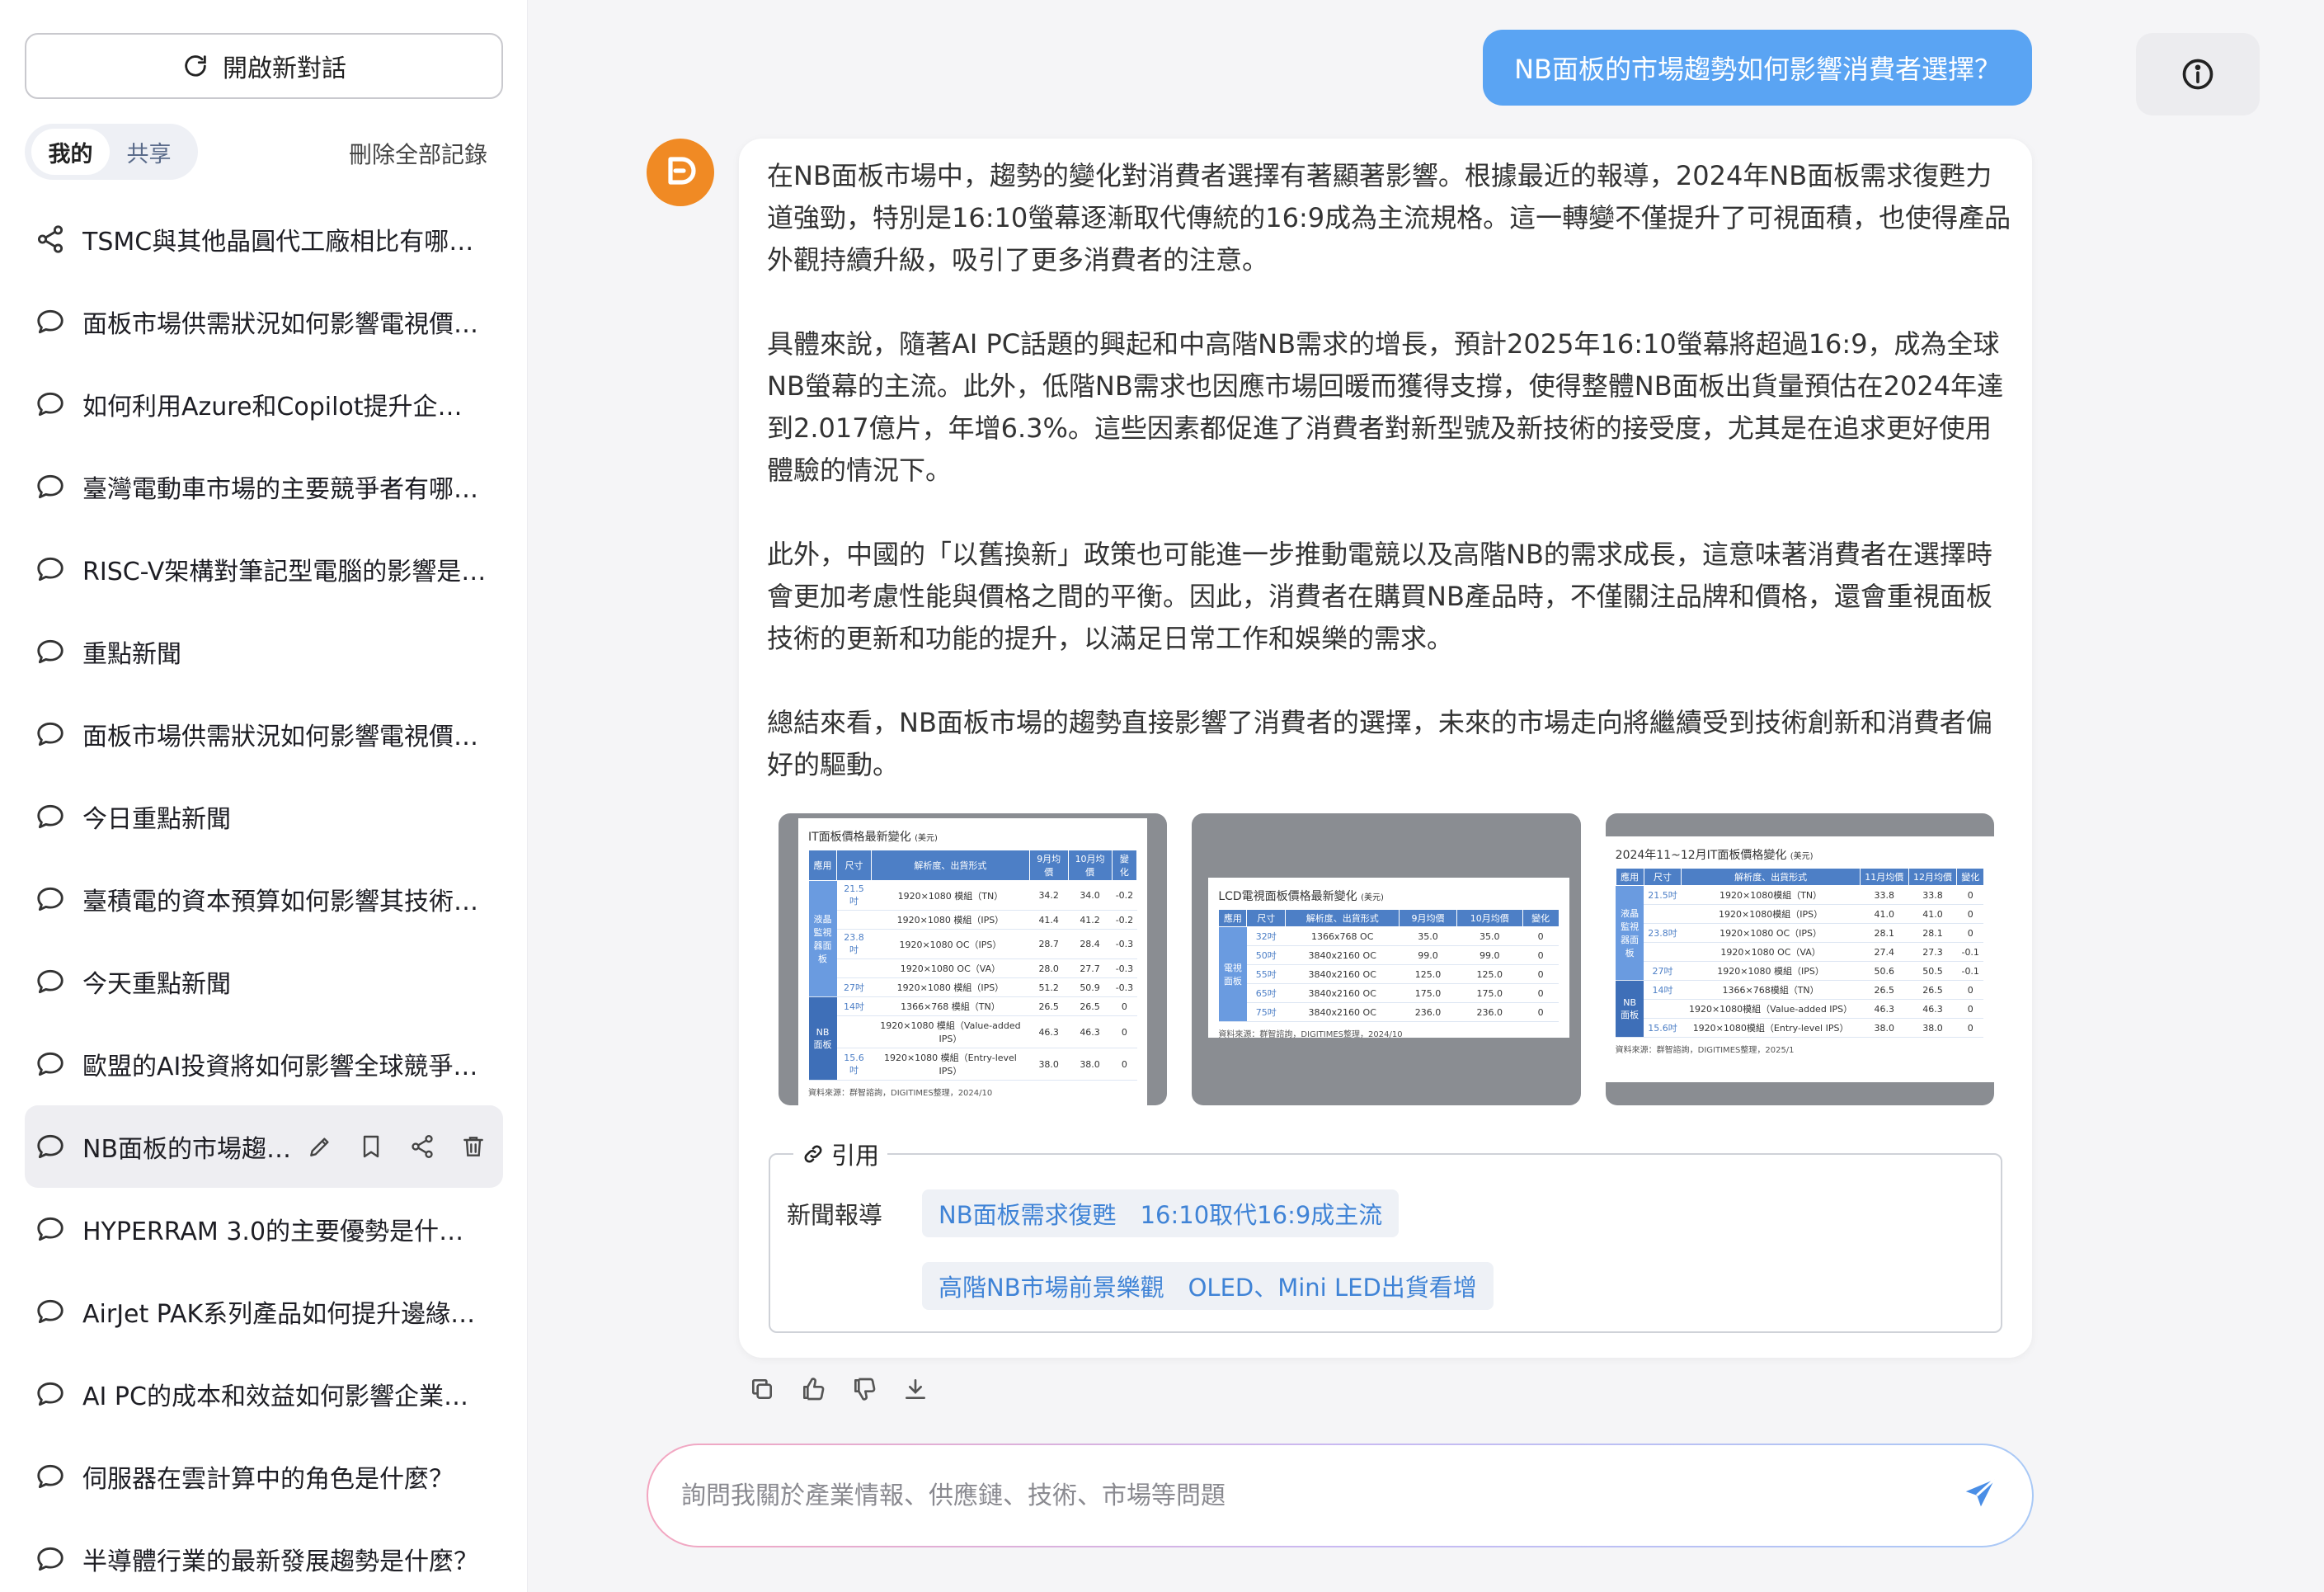  Describe the element at coordinates (1389, 955) in the screenshot. I see `table-row: 50吋 3840x2160 OC 99.0 99.0 0` at that location.